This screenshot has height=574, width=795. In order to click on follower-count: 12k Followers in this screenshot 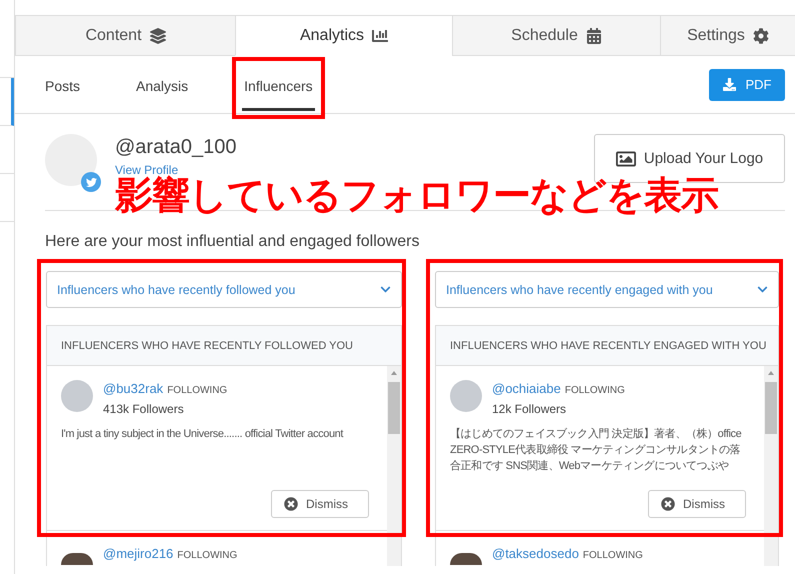, I will do `click(530, 409)`.